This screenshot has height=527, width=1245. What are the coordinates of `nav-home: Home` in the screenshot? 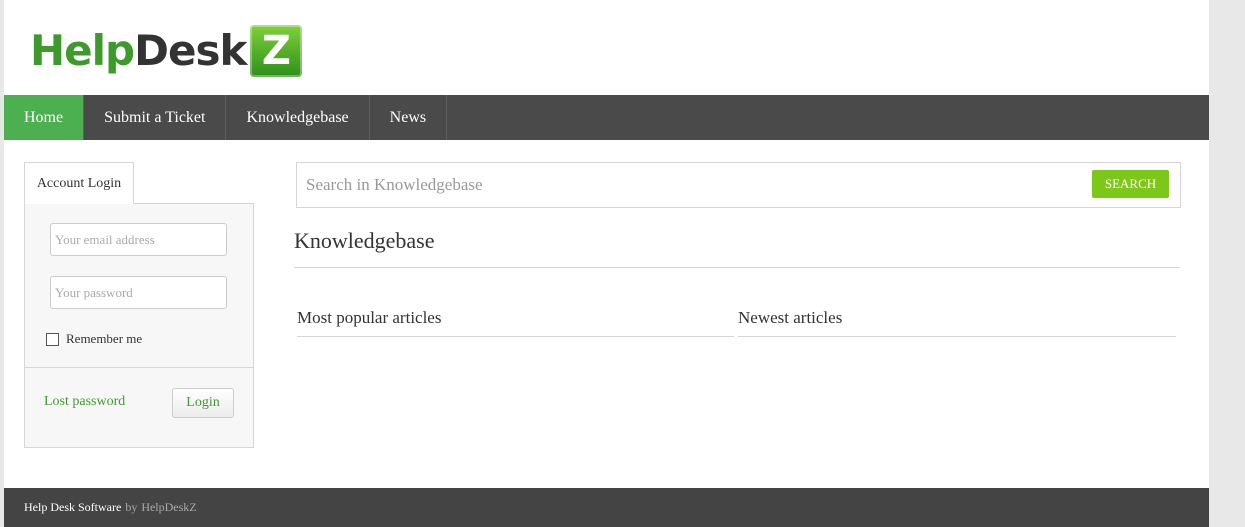 It's located at (44, 117).